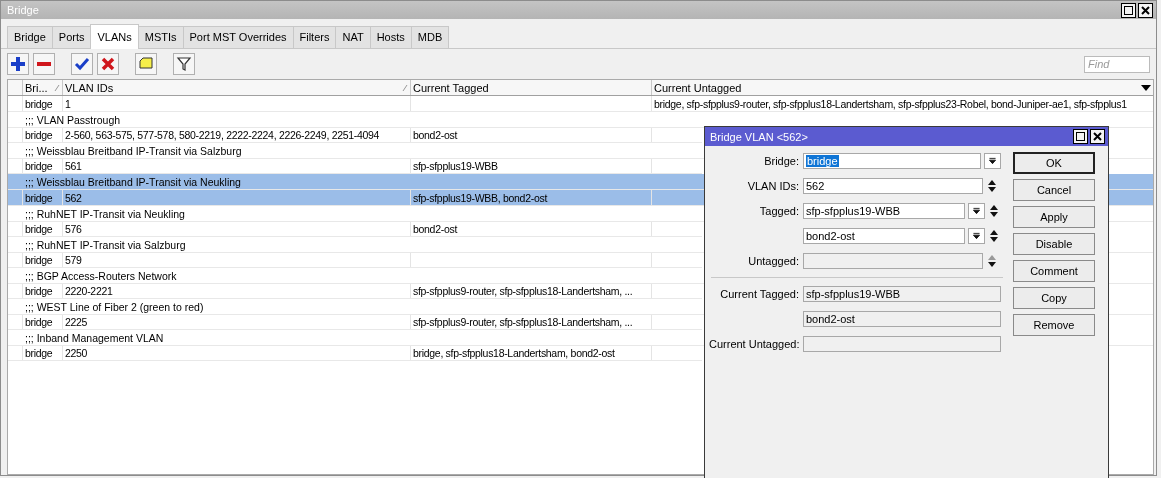  Describe the element at coordinates (44, 64) in the screenshot. I see `remove-icon-button` at that location.